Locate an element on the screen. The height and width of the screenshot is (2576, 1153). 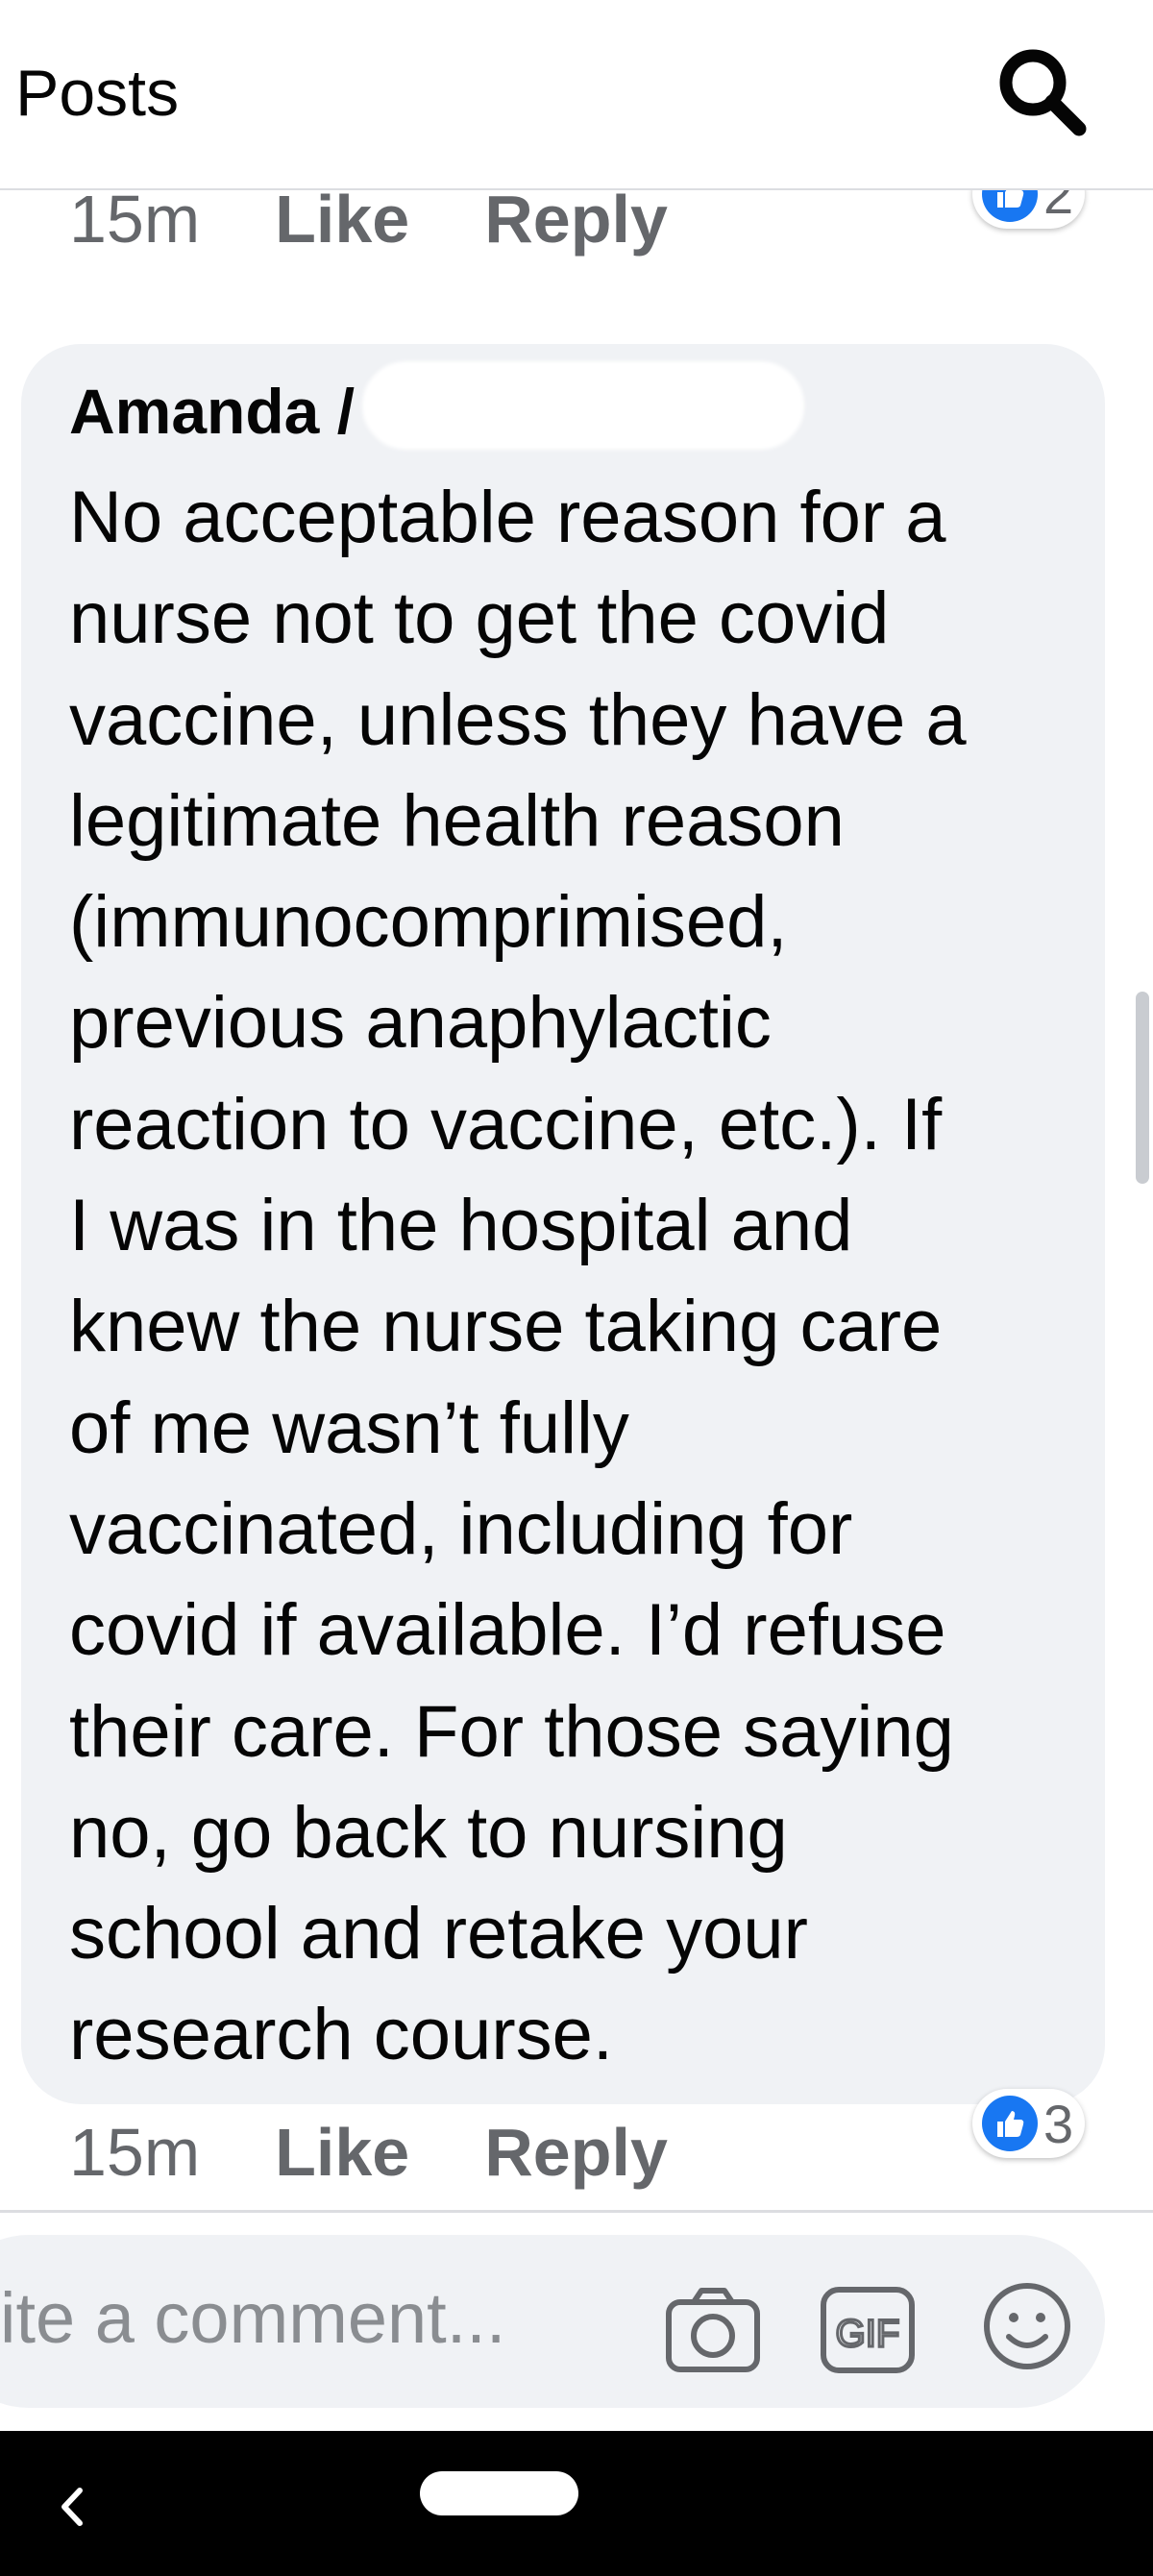
camera-icon is located at coordinates (713, 2329).